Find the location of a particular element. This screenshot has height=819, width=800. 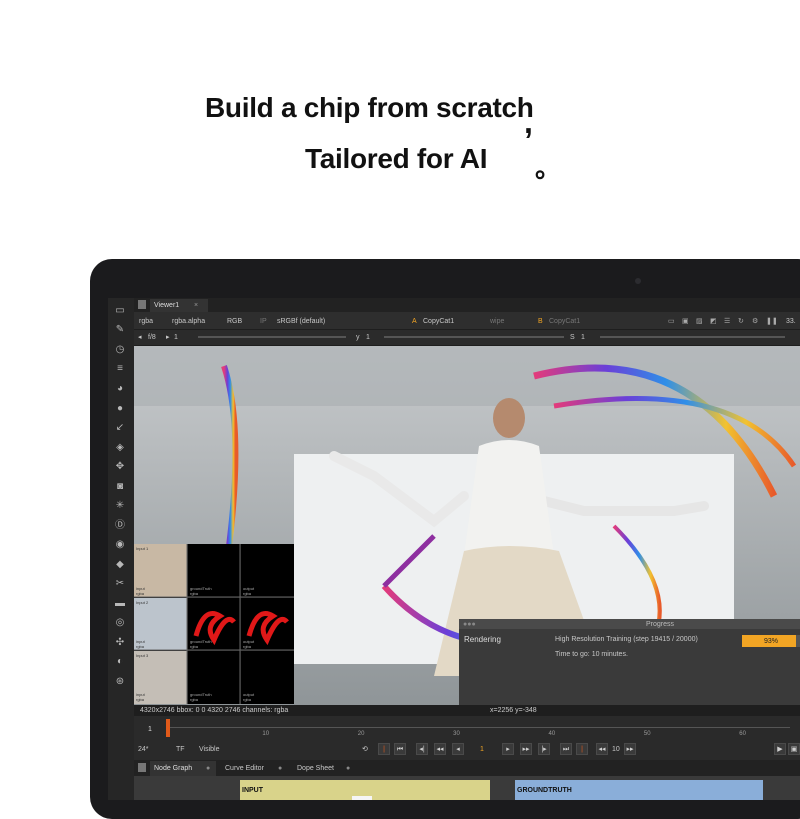

toolsets-icon: ✂ is located at coordinates (120, 584).